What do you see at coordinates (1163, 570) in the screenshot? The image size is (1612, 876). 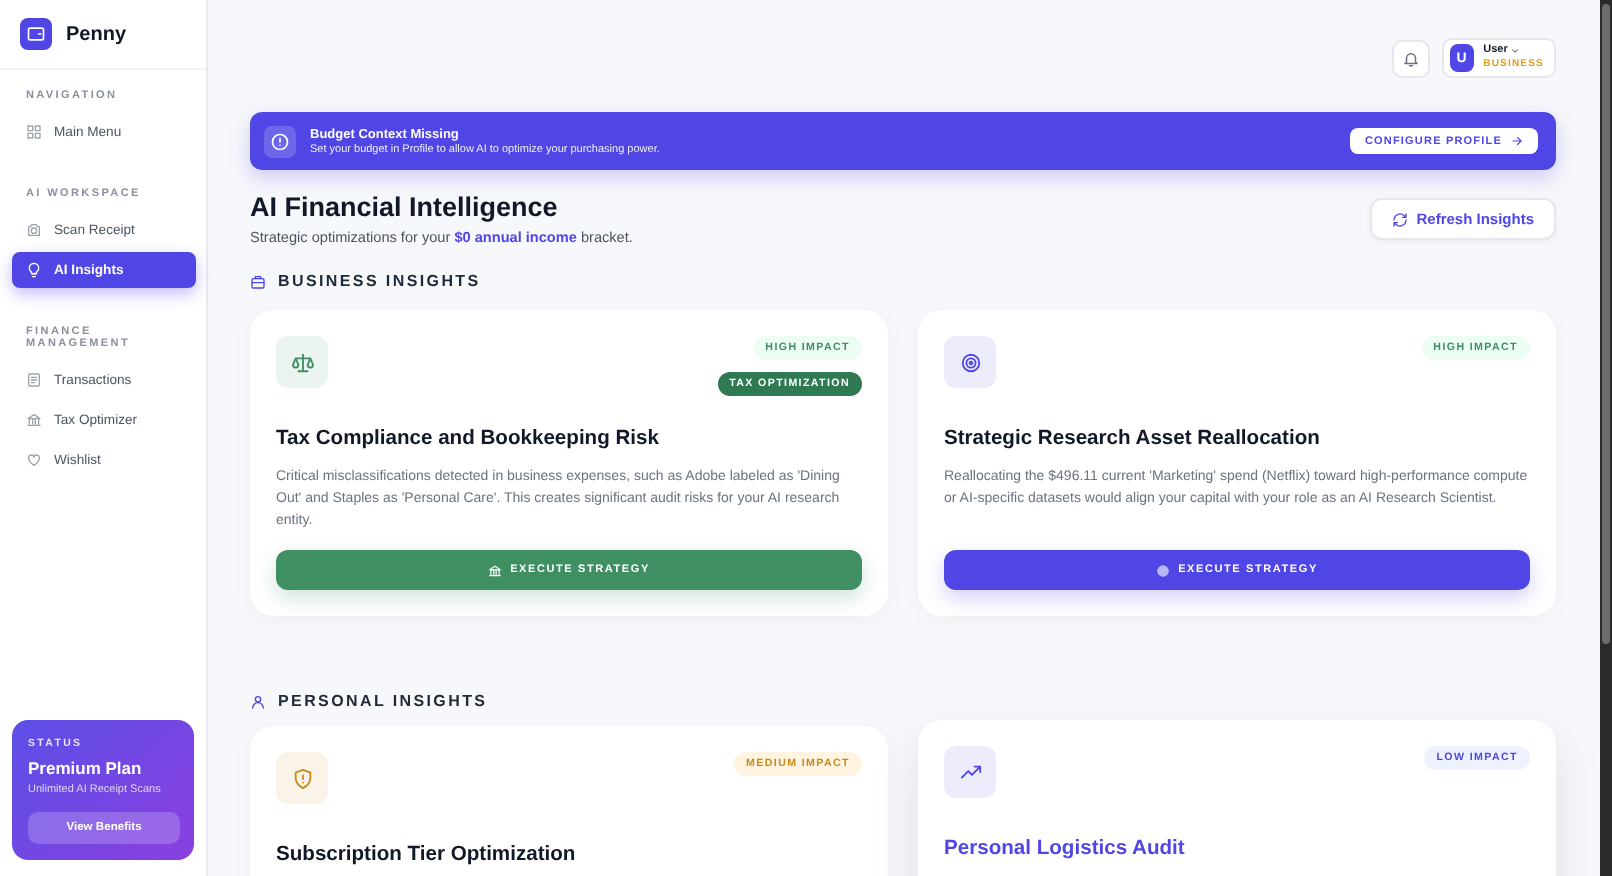 I see `circle-icon` at bounding box center [1163, 570].